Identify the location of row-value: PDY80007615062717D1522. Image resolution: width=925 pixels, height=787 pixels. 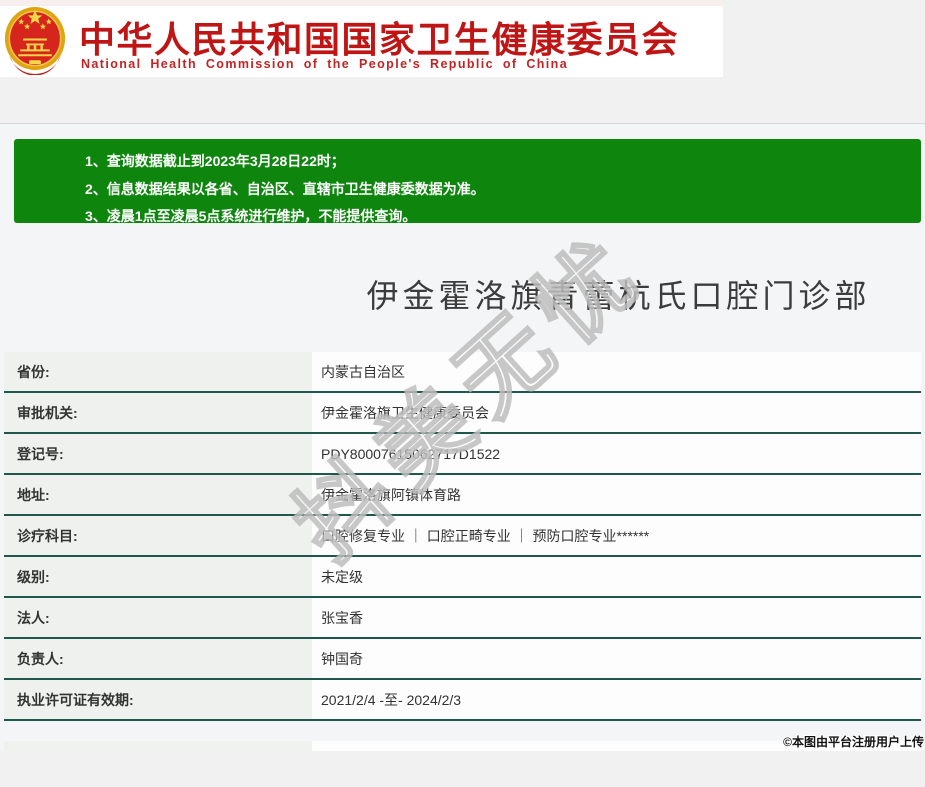
(616, 453).